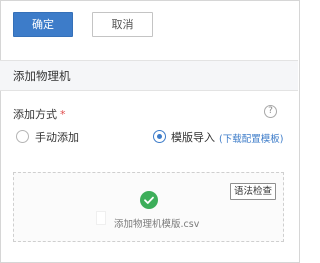  I want to click on file-icon, so click(101, 218).